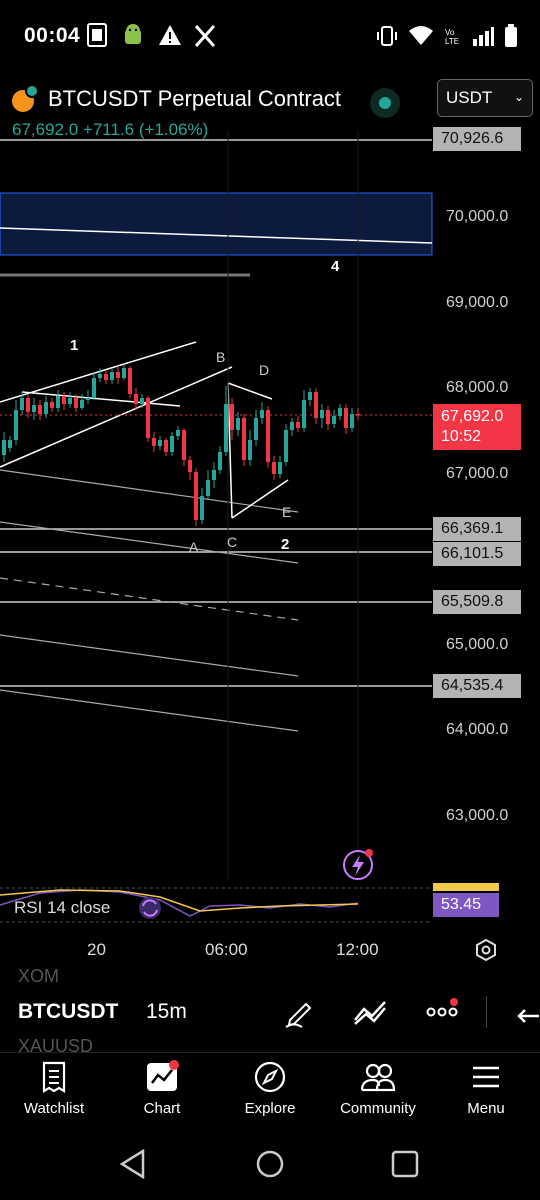  What do you see at coordinates (226, 949) in the screenshot?
I see `time-label: 06:00` at bounding box center [226, 949].